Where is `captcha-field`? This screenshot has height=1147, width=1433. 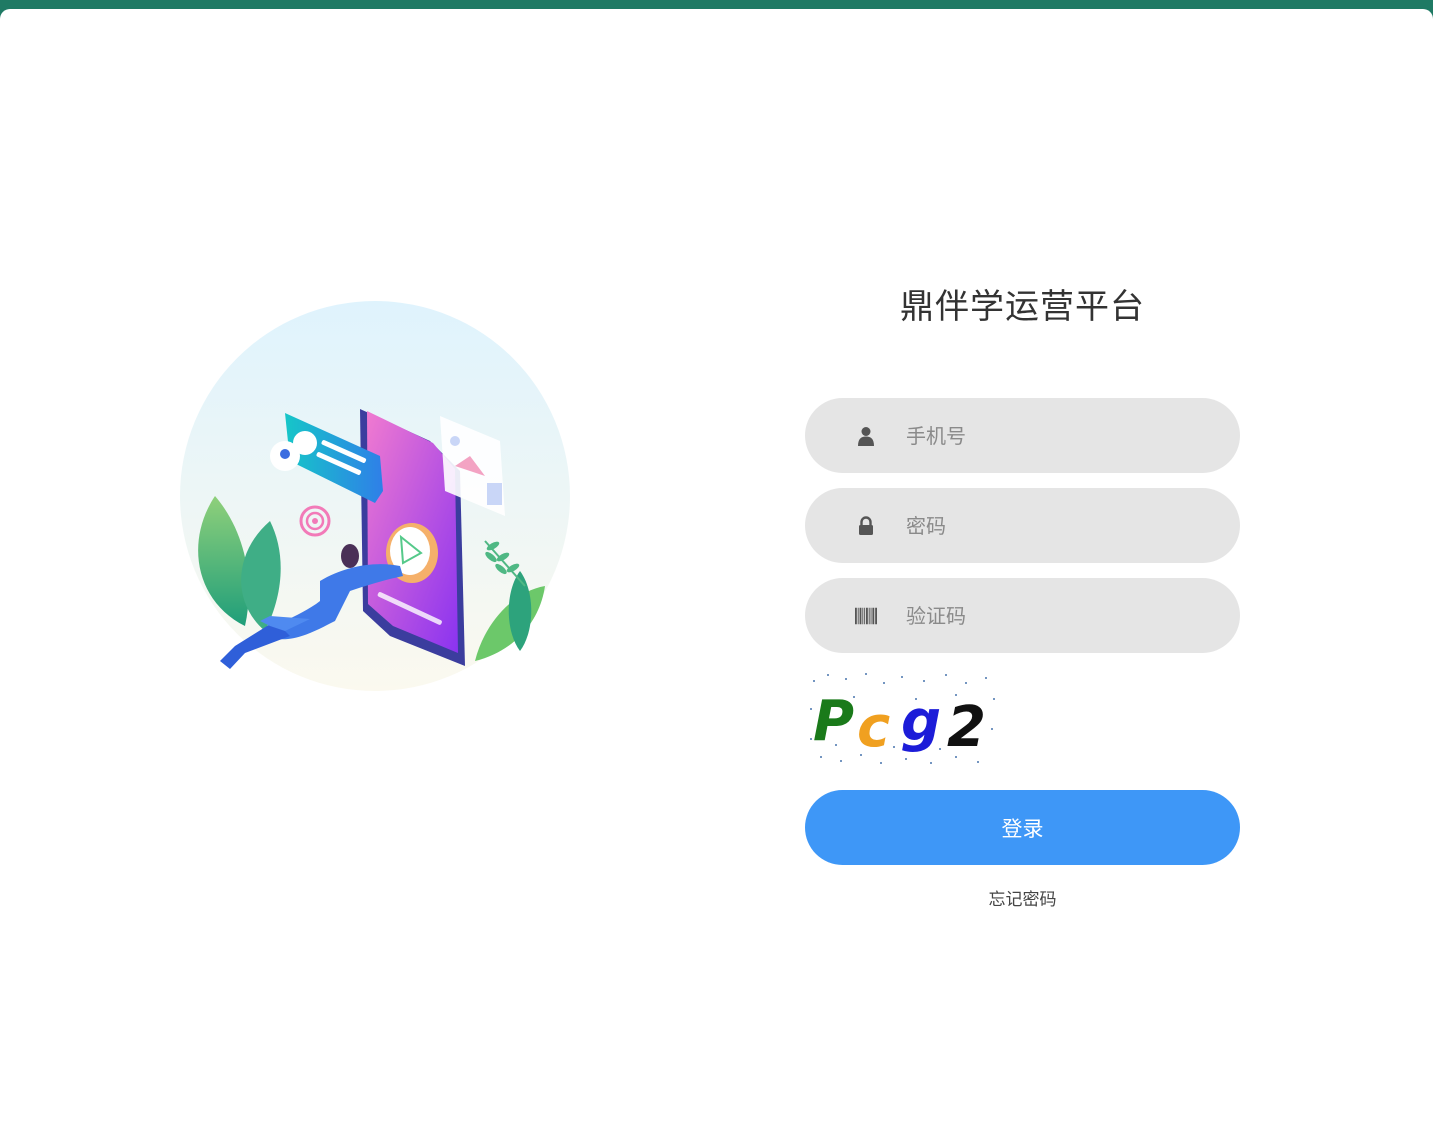
captcha-field is located at coordinates (1022, 615).